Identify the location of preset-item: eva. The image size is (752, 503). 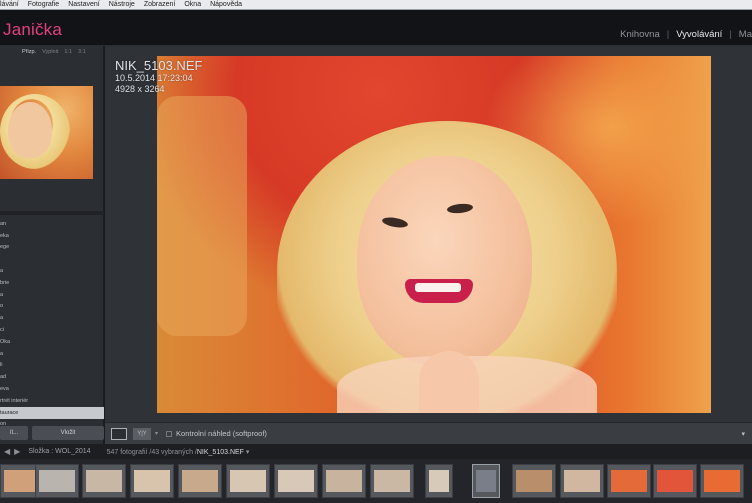
(52, 389).